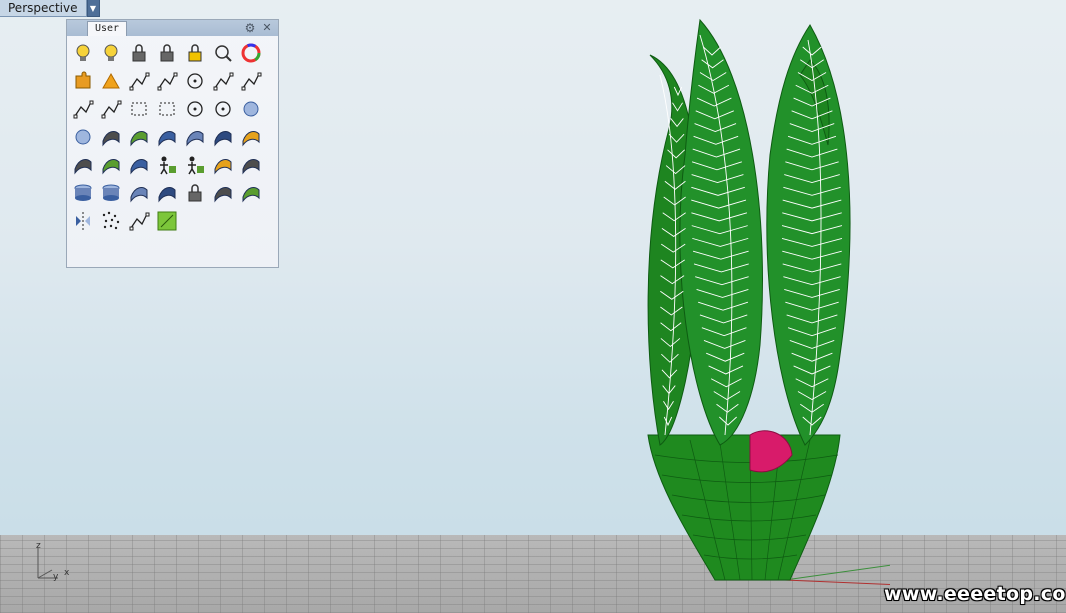 The width and height of the screenshot is (1066, 613). Describe the element at coordinates (837, 582) in the screenshot. I see `x-axis-line` at that location.